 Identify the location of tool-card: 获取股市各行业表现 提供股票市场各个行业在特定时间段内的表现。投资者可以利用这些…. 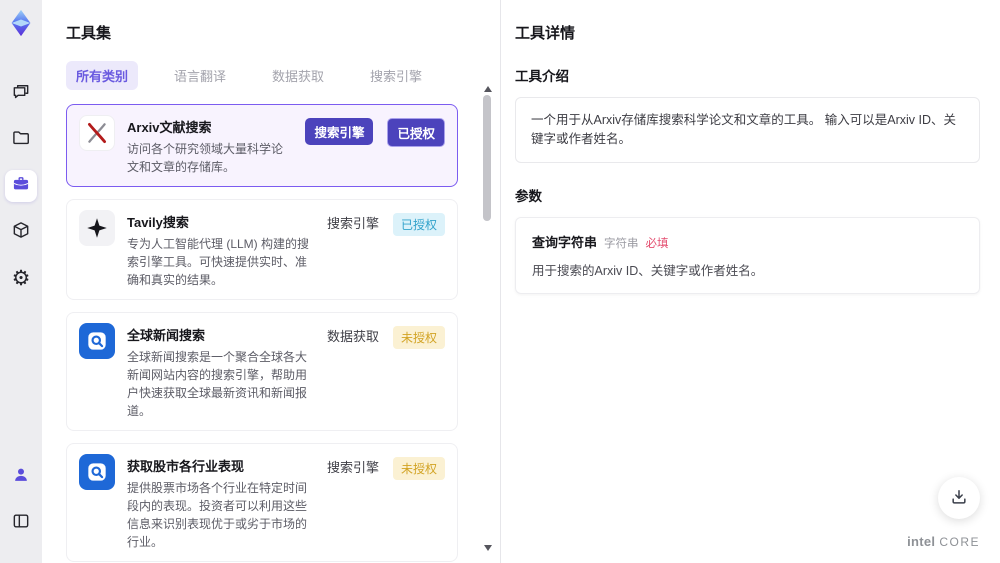
(262, 502).